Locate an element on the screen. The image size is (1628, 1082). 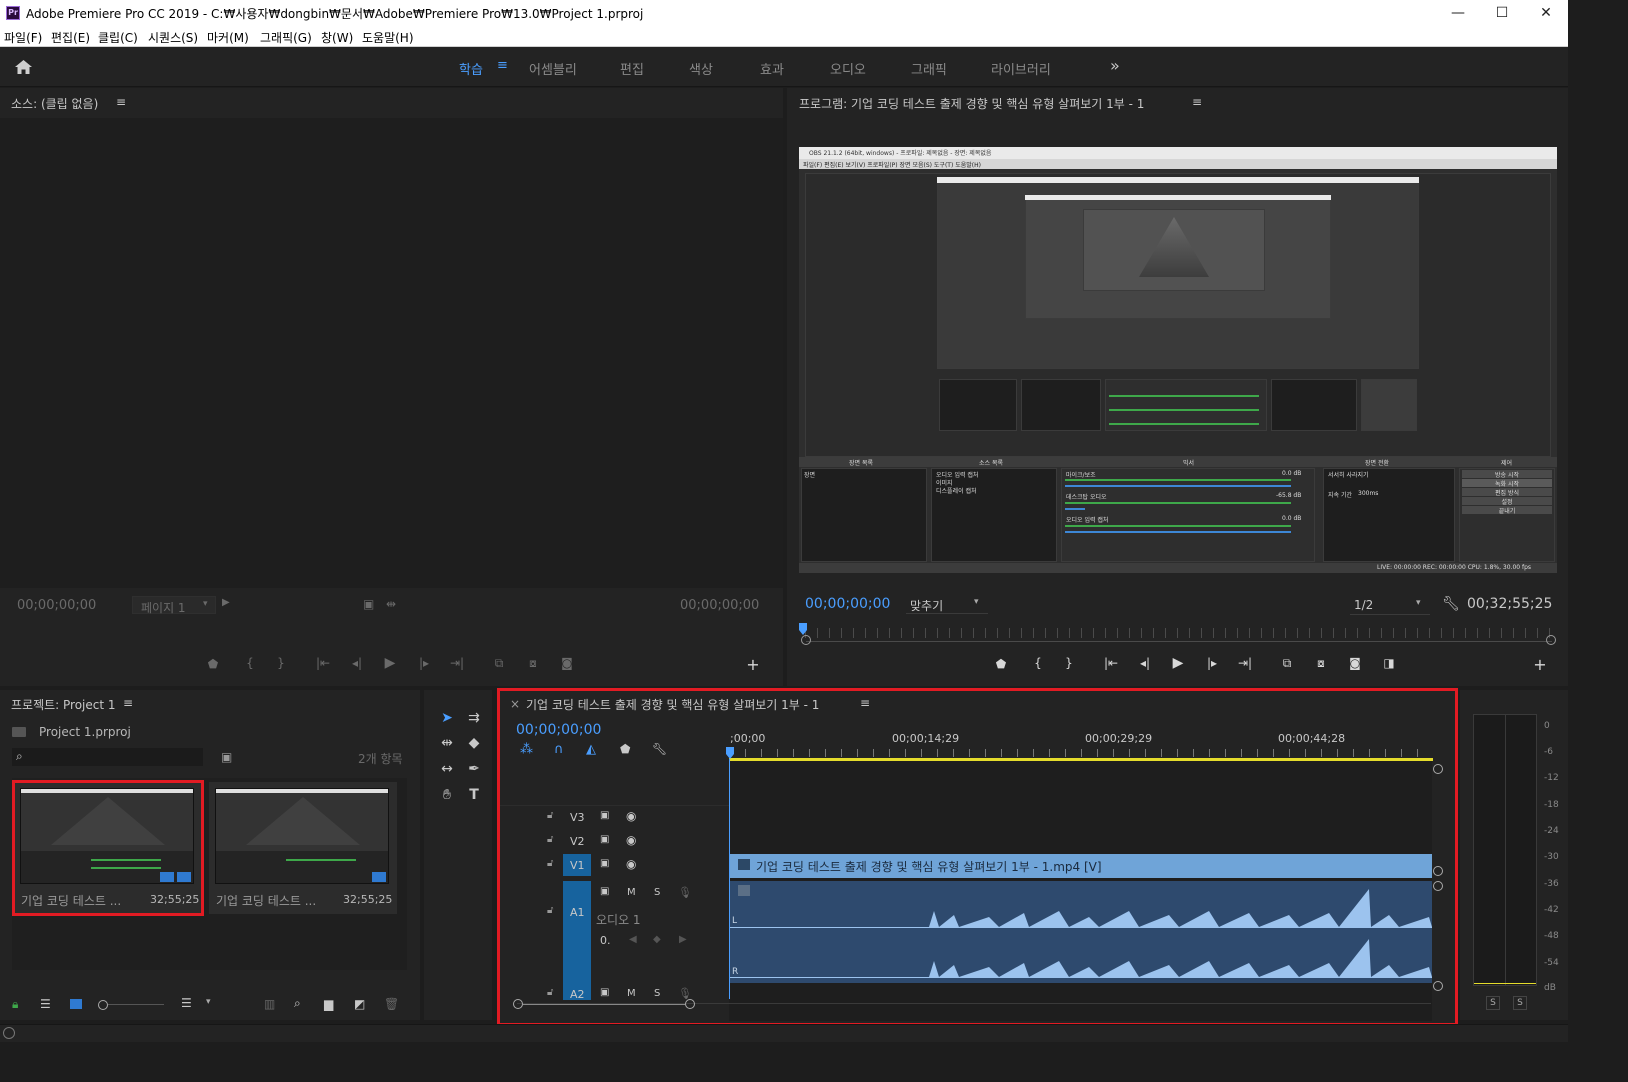
program-timecode: 00;00;00;00 is located at coordinates (847, 604).